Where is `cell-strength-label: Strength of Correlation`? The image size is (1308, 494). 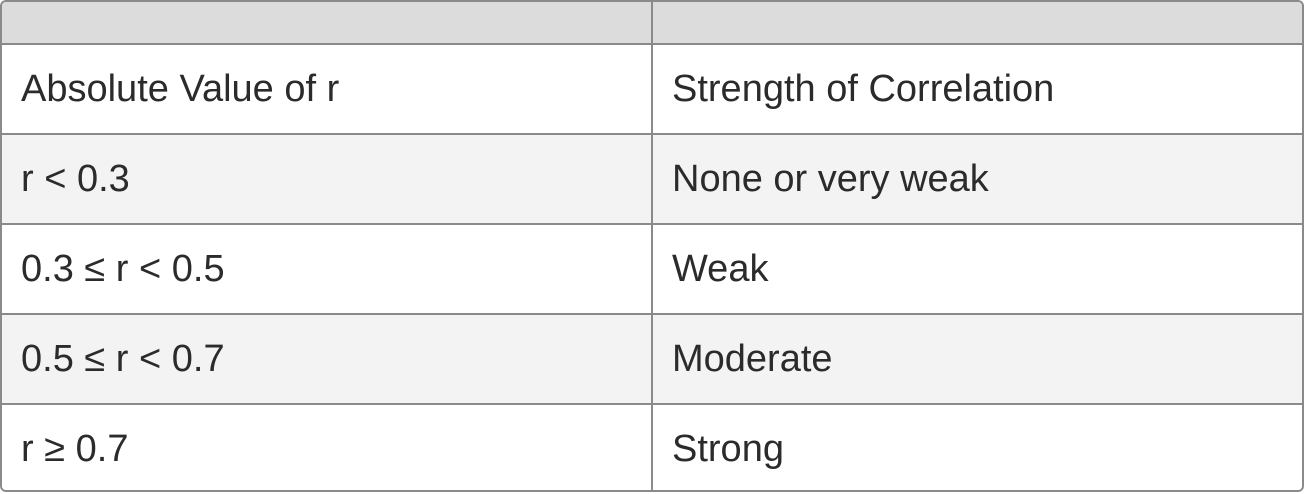 cell-strength-label: Strength of Correlation is located at coordinates (977, 89).